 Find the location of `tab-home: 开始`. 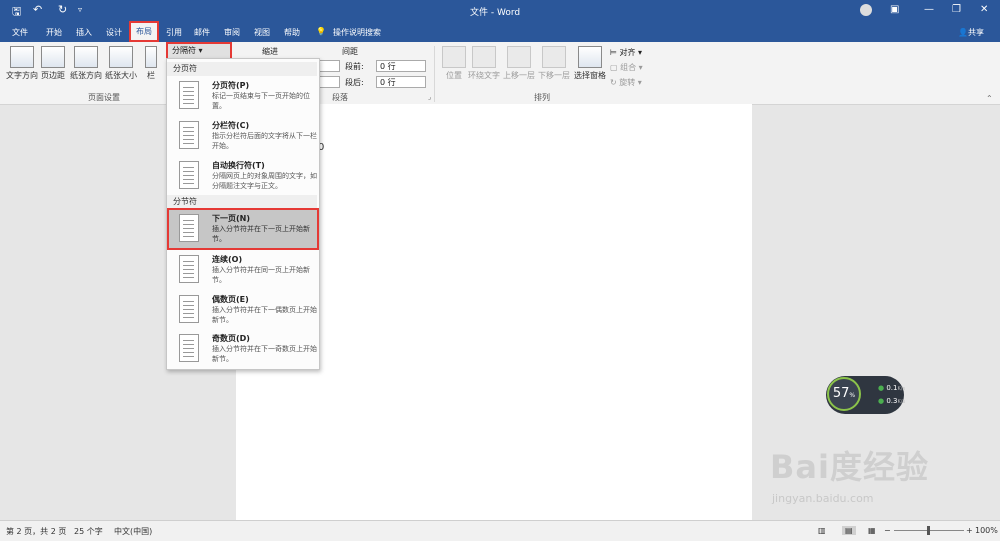

tab-home: 开始 is located at coordinates (54, 32).